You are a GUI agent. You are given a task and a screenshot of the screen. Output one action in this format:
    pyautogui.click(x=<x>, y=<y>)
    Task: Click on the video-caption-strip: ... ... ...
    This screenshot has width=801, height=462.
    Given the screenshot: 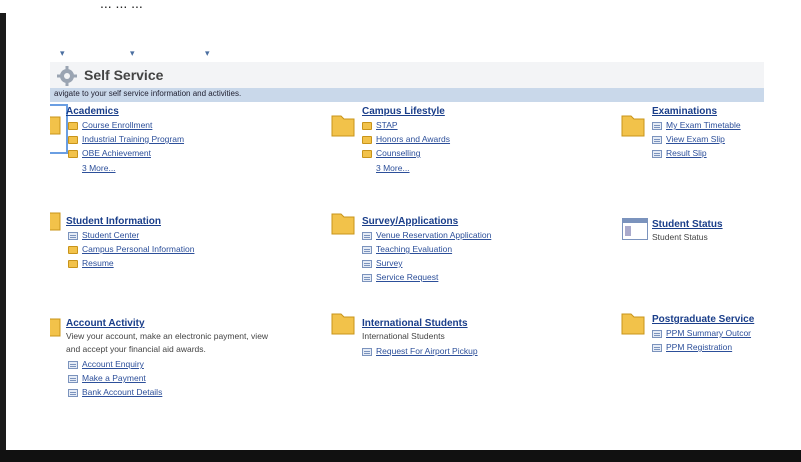 What is the action you would take?
    pyautogui.click(x=400, y=6)
    